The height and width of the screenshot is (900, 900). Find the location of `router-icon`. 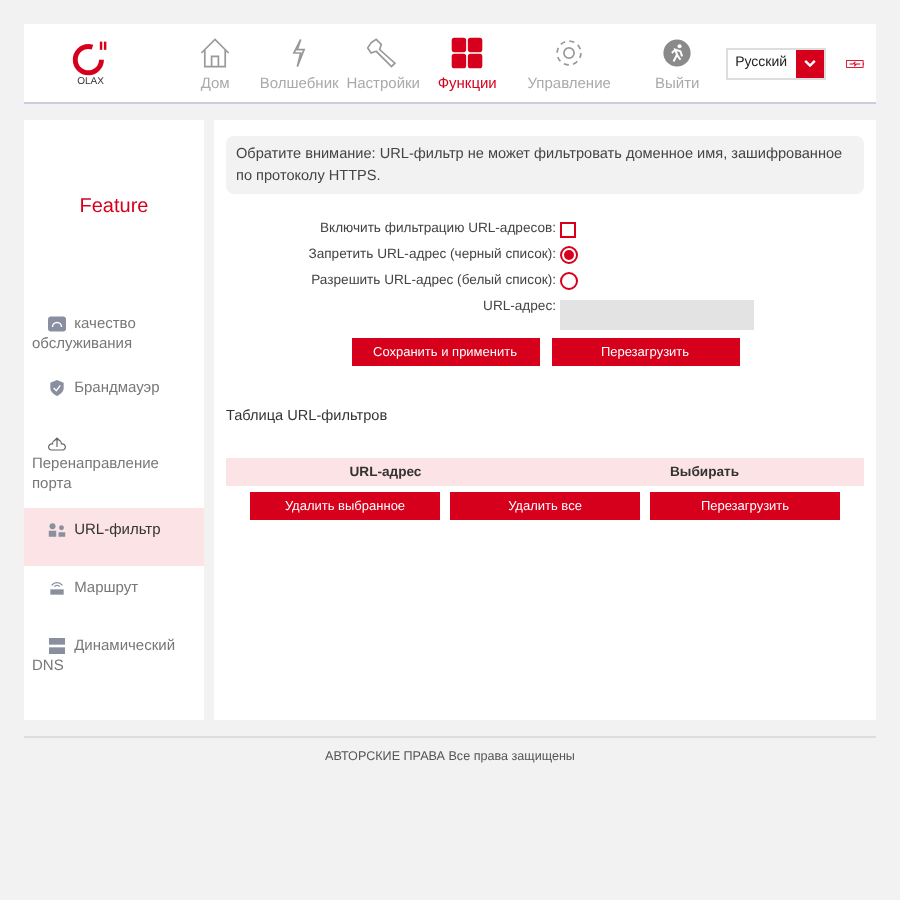

router-icon is located at coordinates (57, 587).